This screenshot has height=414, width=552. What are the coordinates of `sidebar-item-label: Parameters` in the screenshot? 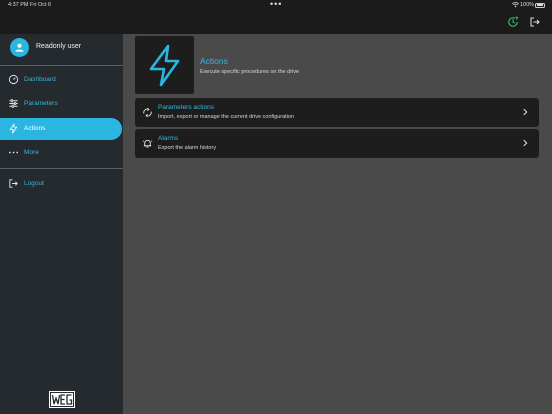 It's located at (41, 103).